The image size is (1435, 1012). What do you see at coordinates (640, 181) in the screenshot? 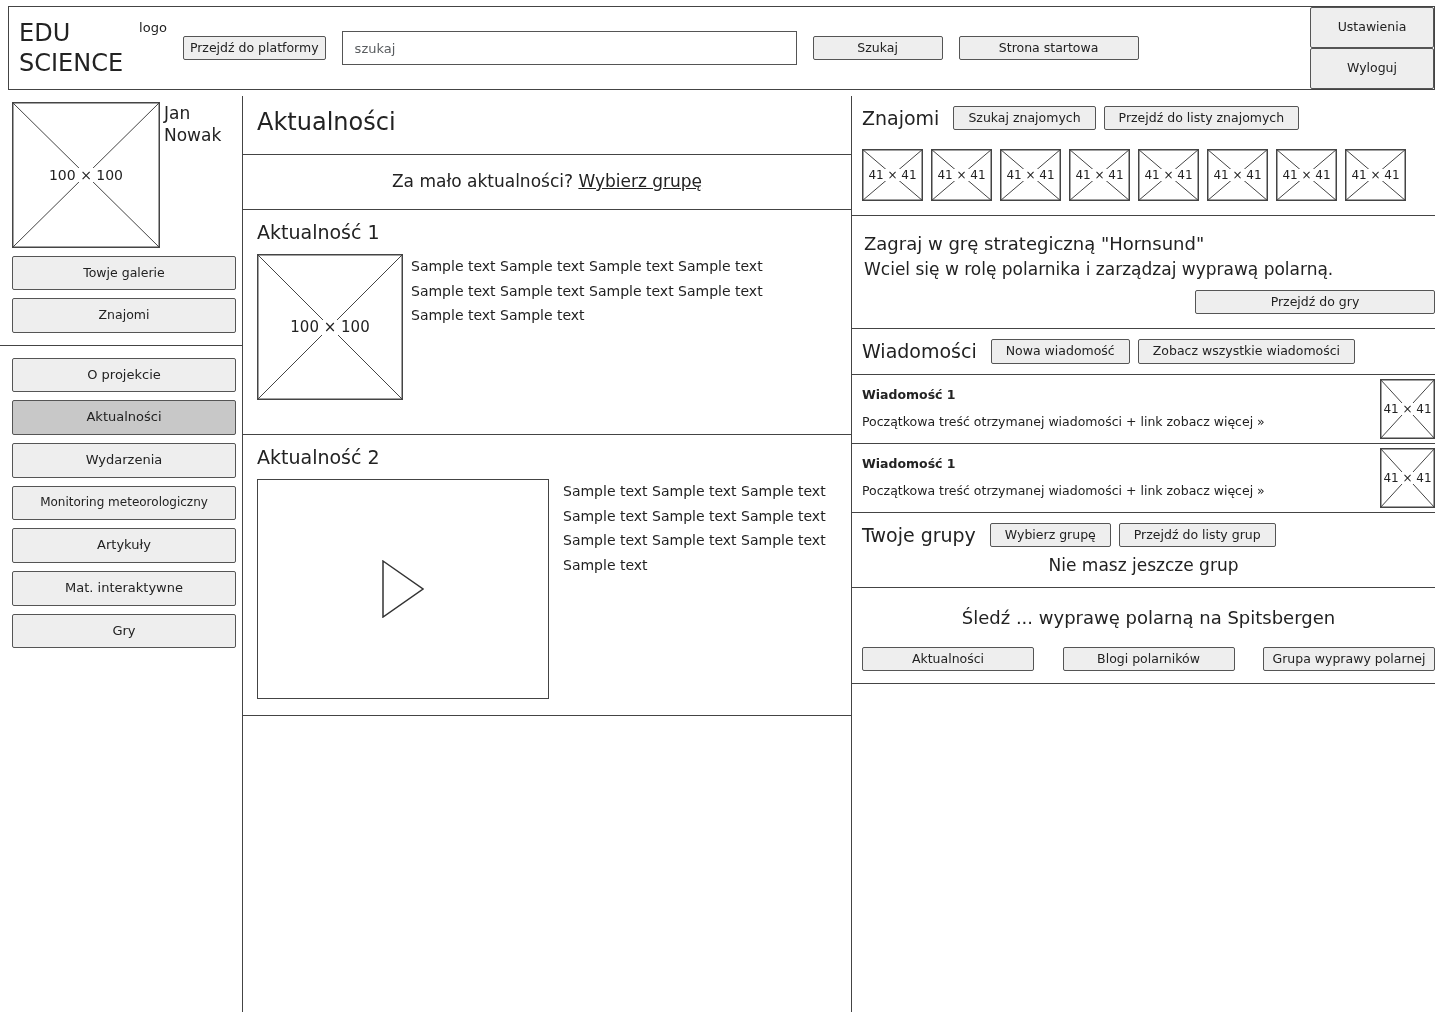
I see `prompt-link: Wybierz grupę` at bounding box center [640, 181].